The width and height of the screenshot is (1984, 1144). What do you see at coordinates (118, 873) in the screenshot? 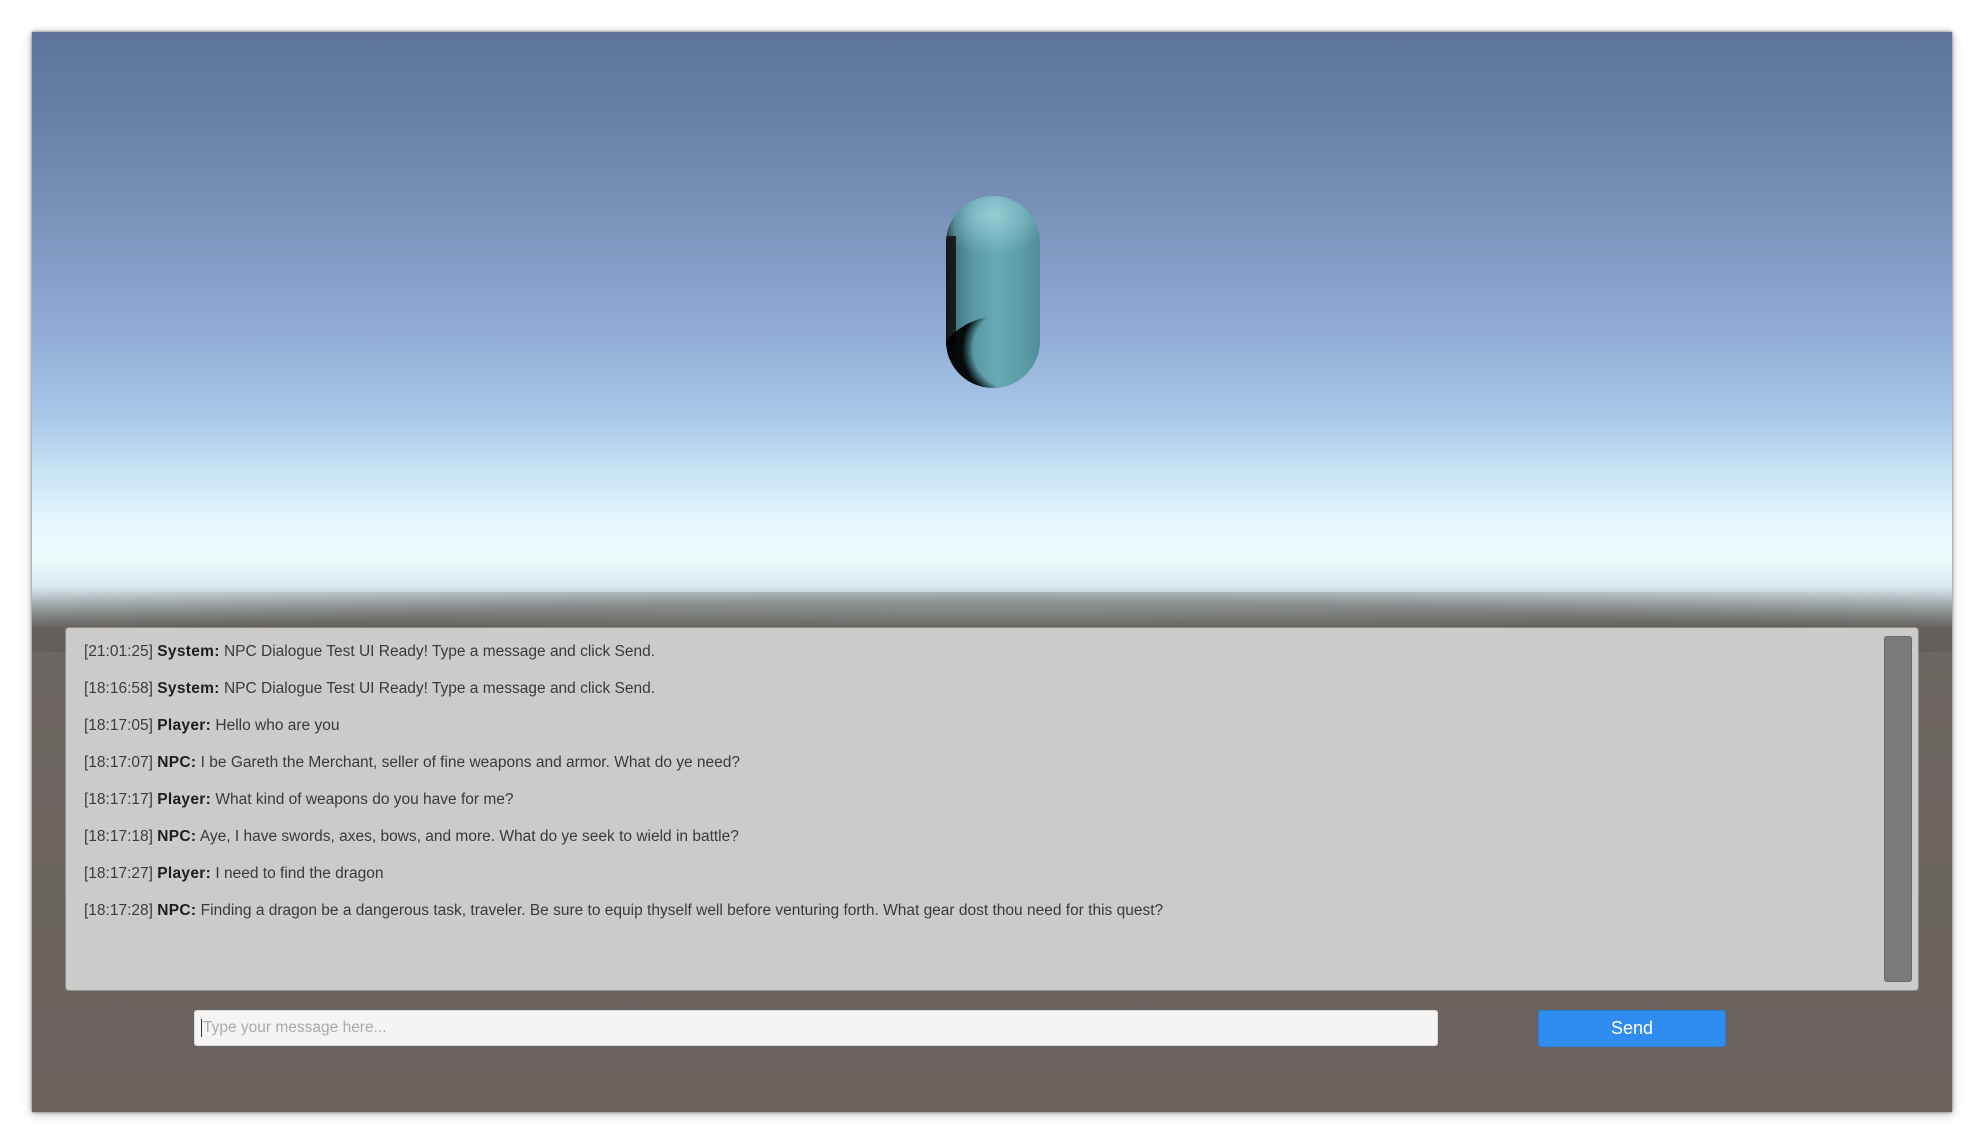
I see `message-time: [18:17:27]` at bounding box center [118, 873].